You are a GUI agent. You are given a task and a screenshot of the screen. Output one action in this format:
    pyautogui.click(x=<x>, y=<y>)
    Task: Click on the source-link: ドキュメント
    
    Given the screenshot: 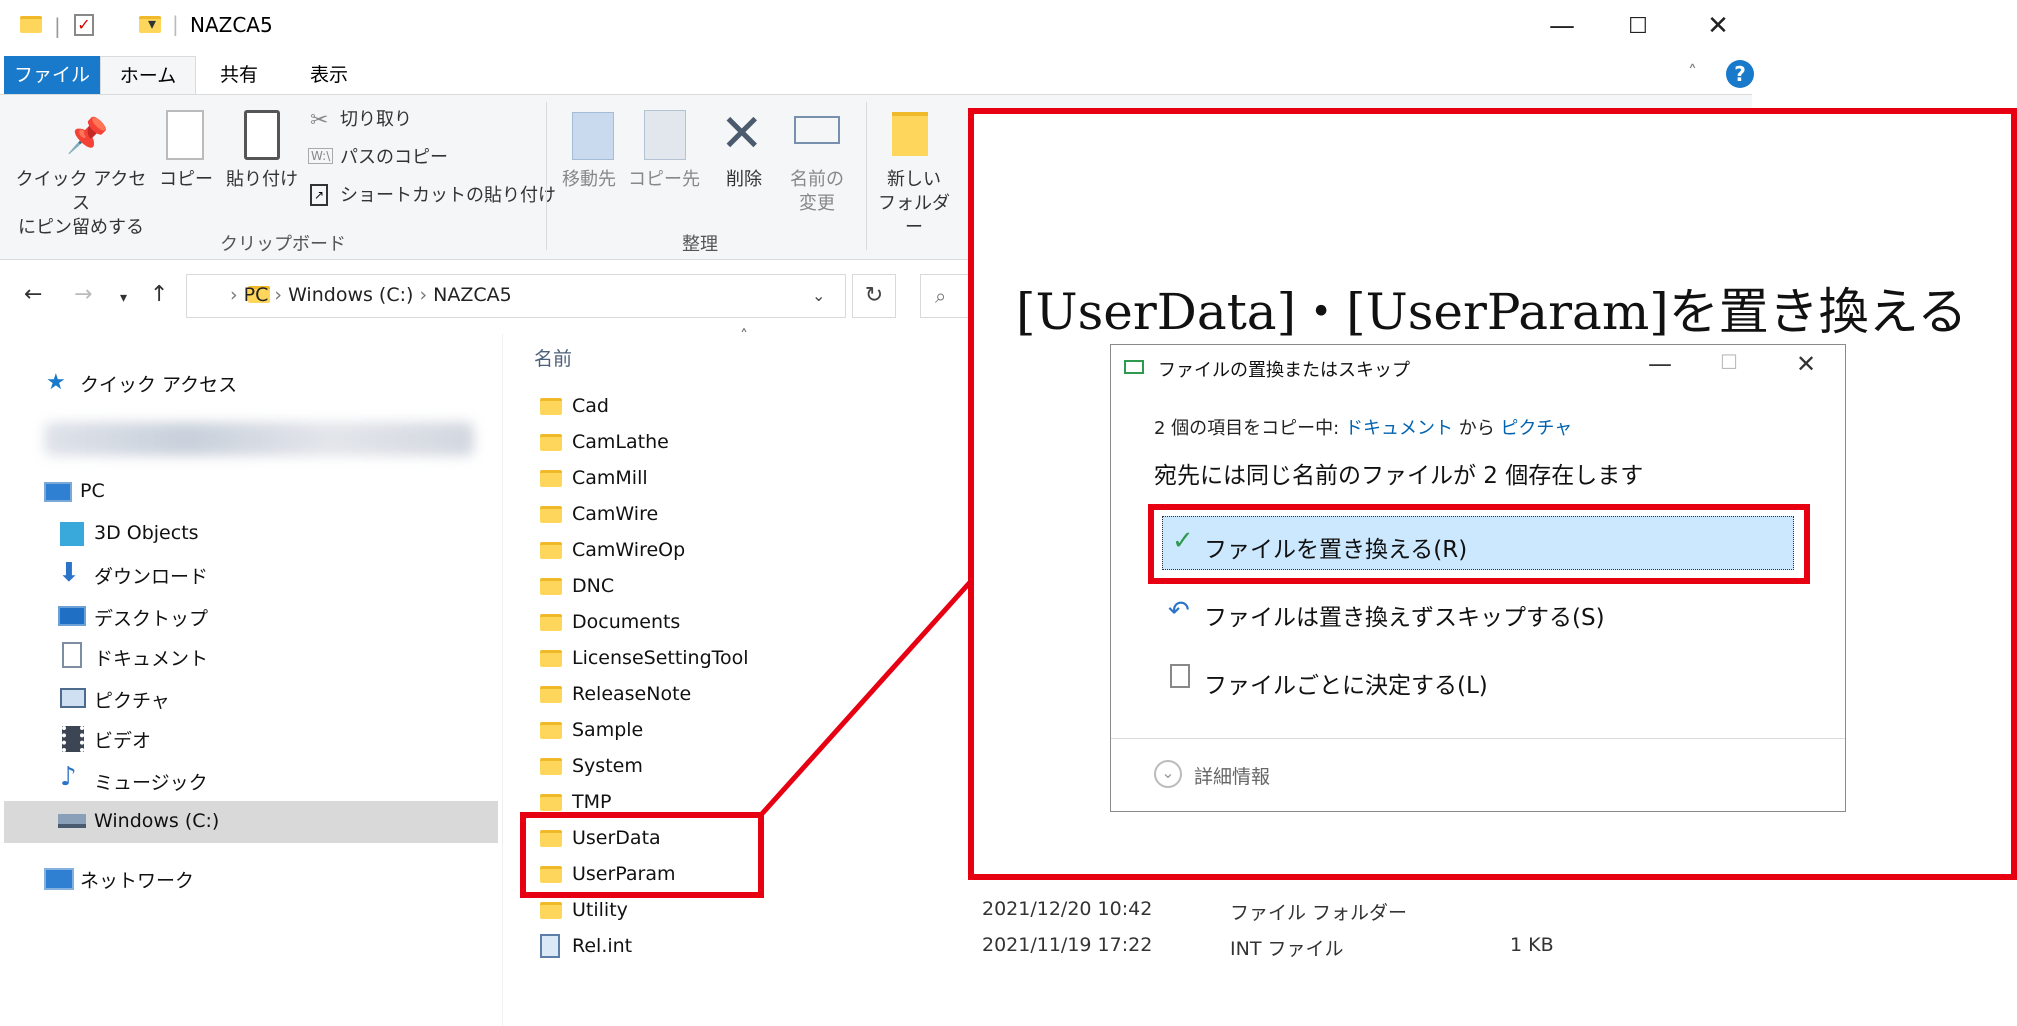 What is the action you would take?
    pyautogui.click(x=1399, y=428)
    